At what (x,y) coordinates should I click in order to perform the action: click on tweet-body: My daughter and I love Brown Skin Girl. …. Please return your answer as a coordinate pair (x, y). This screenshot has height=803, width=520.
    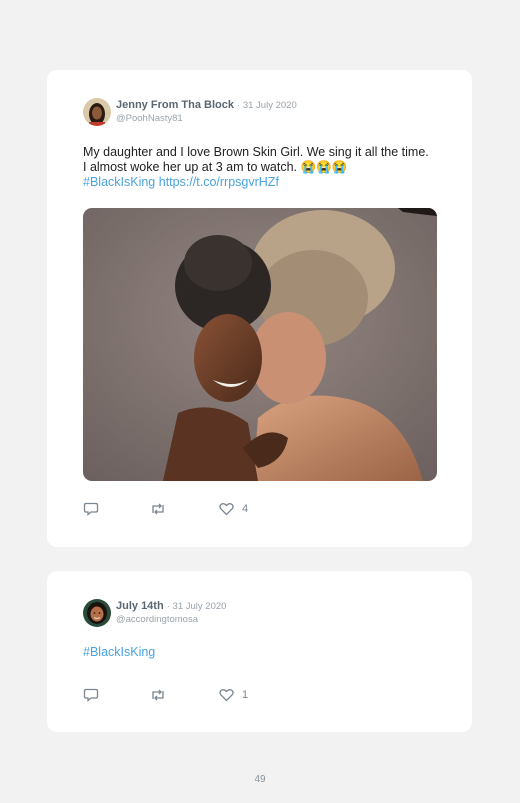
    Looking at the image, I should click on (256, 159).